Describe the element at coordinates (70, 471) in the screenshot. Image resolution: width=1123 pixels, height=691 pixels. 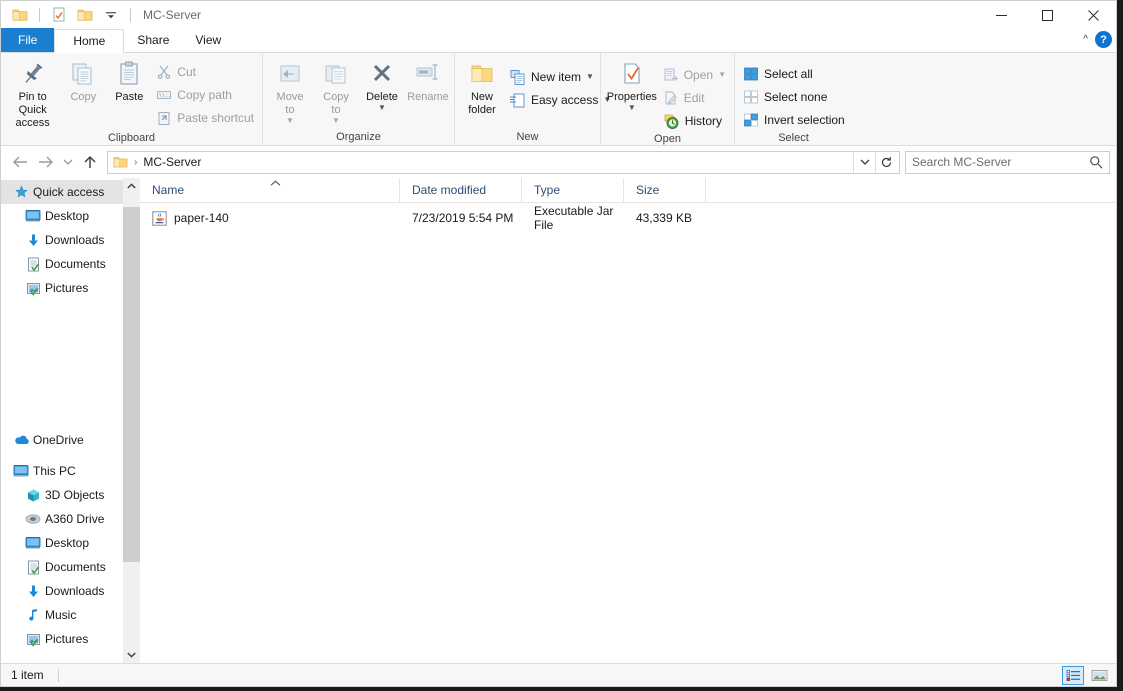
I see `nav-item-this-pc: This PC` at that location.